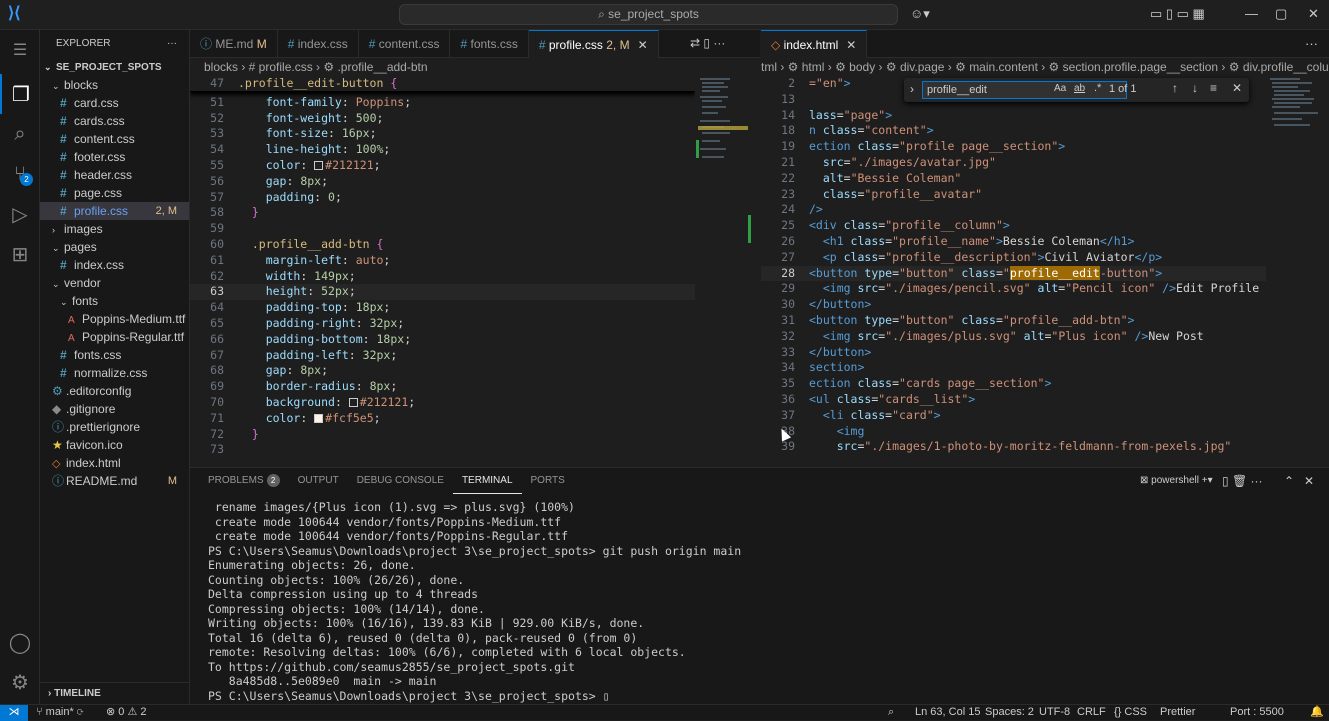 This screenshot has height=721, width=1329. What do you see at coordinates (1317, 712) in the screenshot?
I see `notifications-bell-icon: 🔔` at bounding box center [1317, 712].